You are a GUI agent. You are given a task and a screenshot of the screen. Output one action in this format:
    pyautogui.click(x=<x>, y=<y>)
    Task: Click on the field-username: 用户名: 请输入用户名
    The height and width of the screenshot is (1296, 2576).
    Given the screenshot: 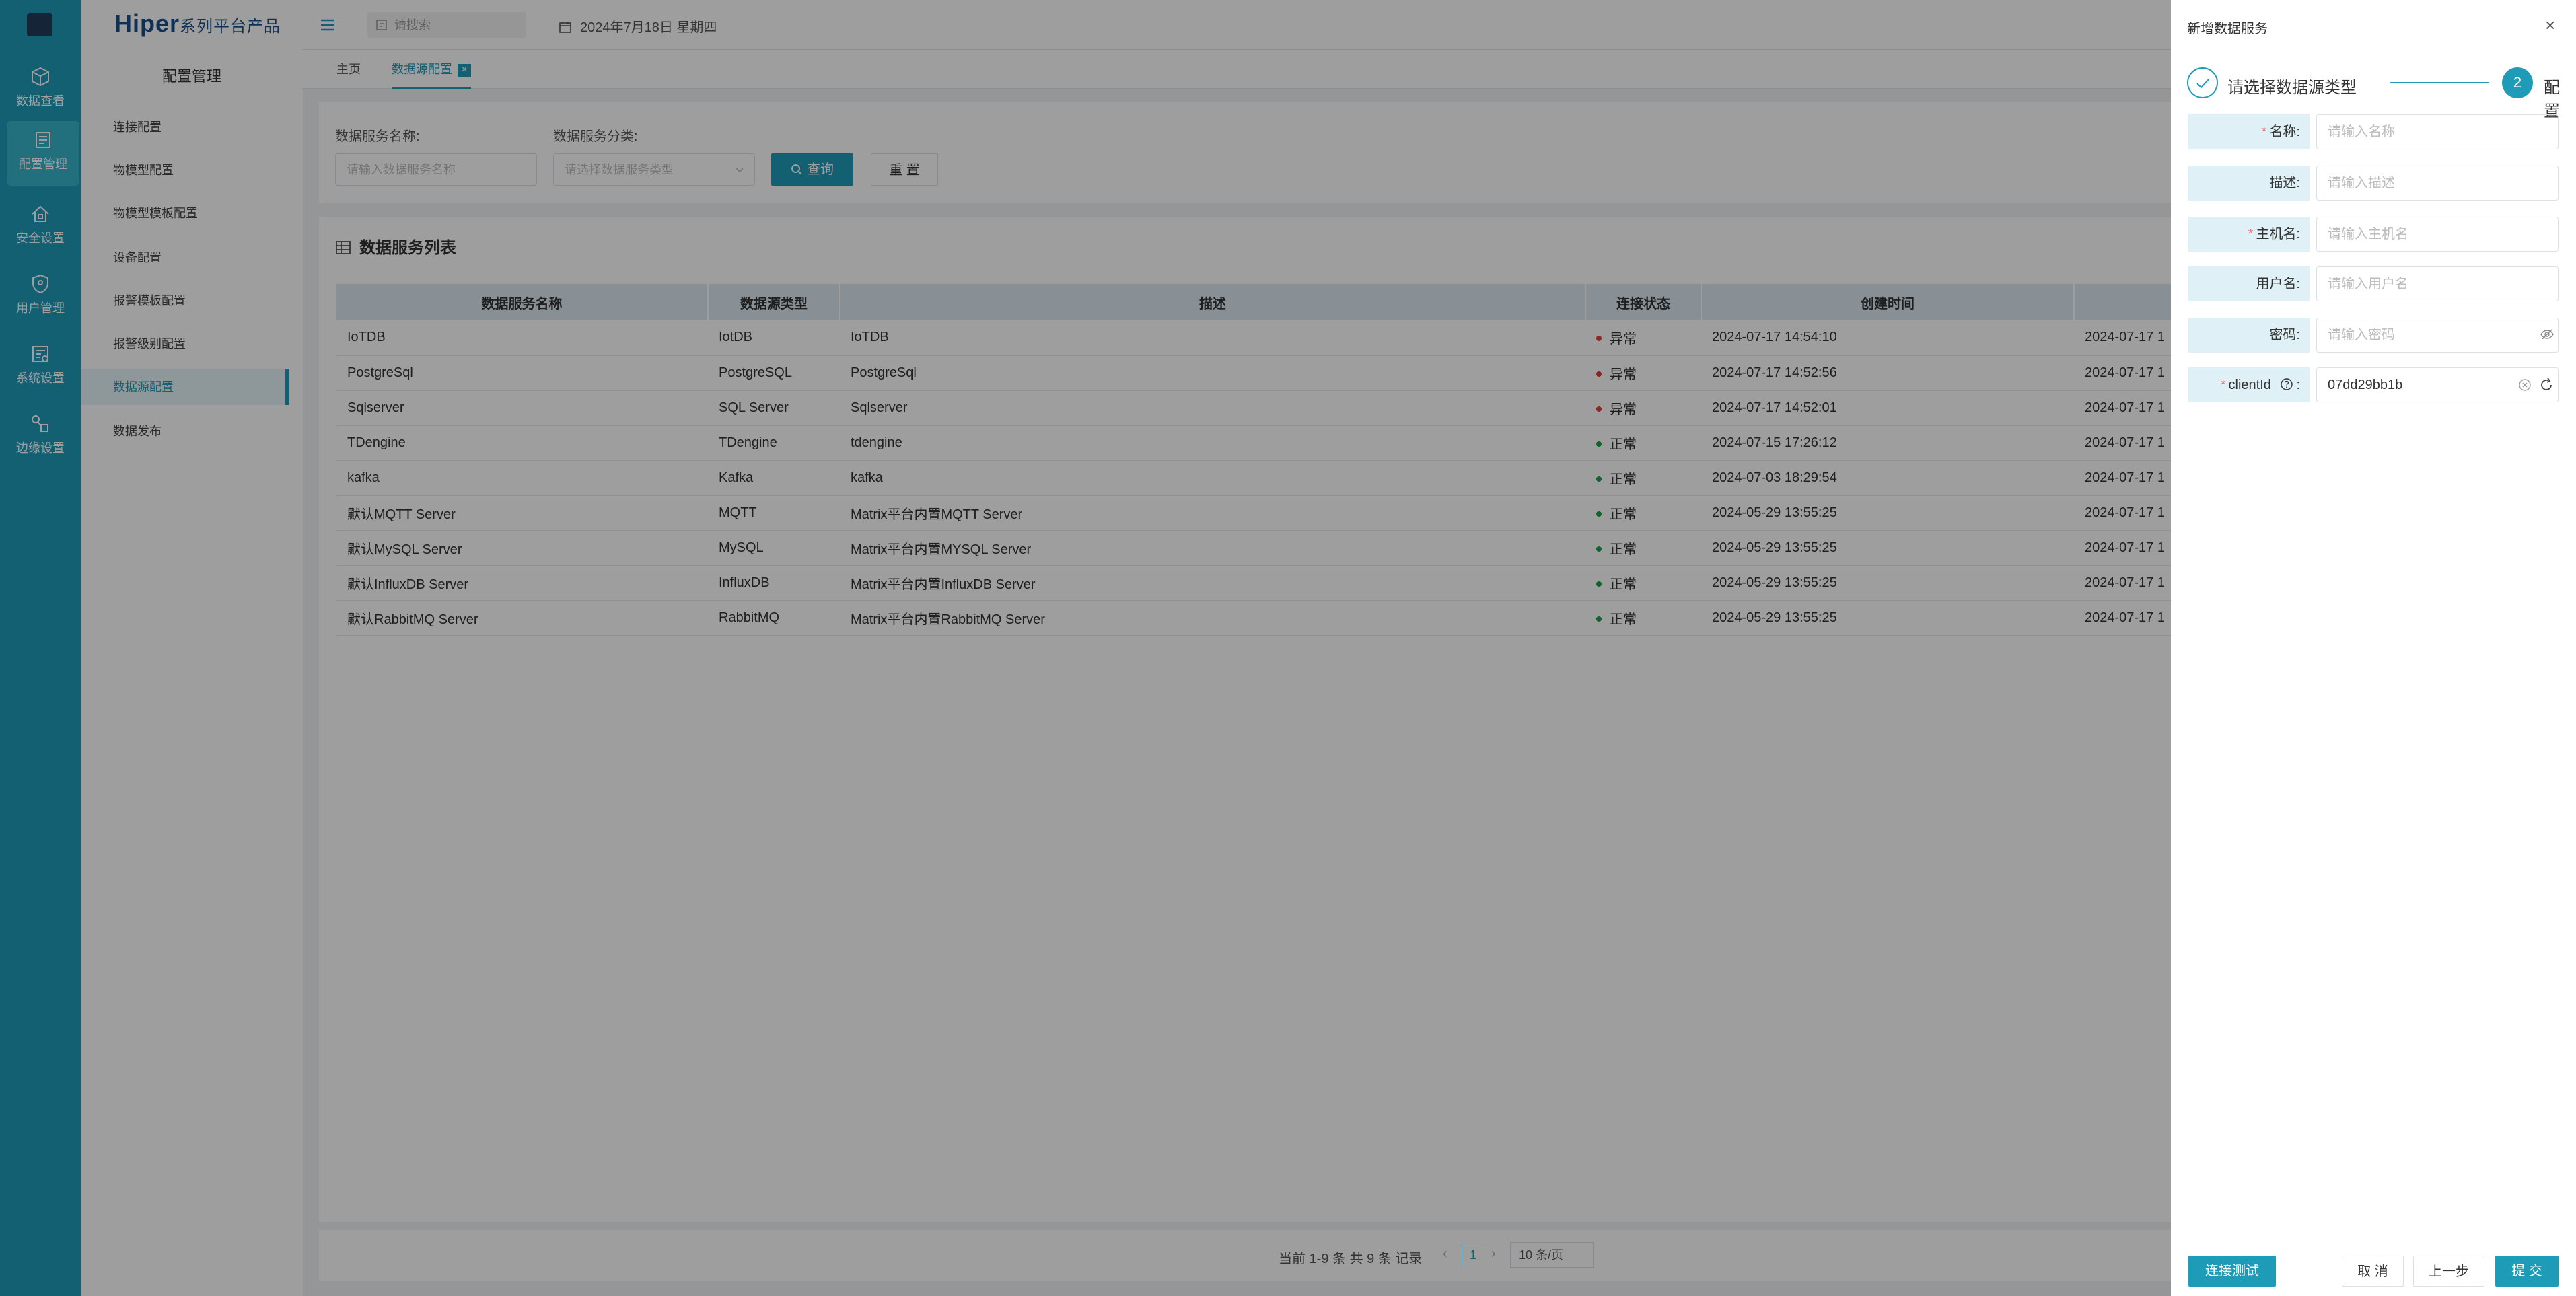 What is the action you would take?
    pyautogui.click(x=2373, y=283)
    